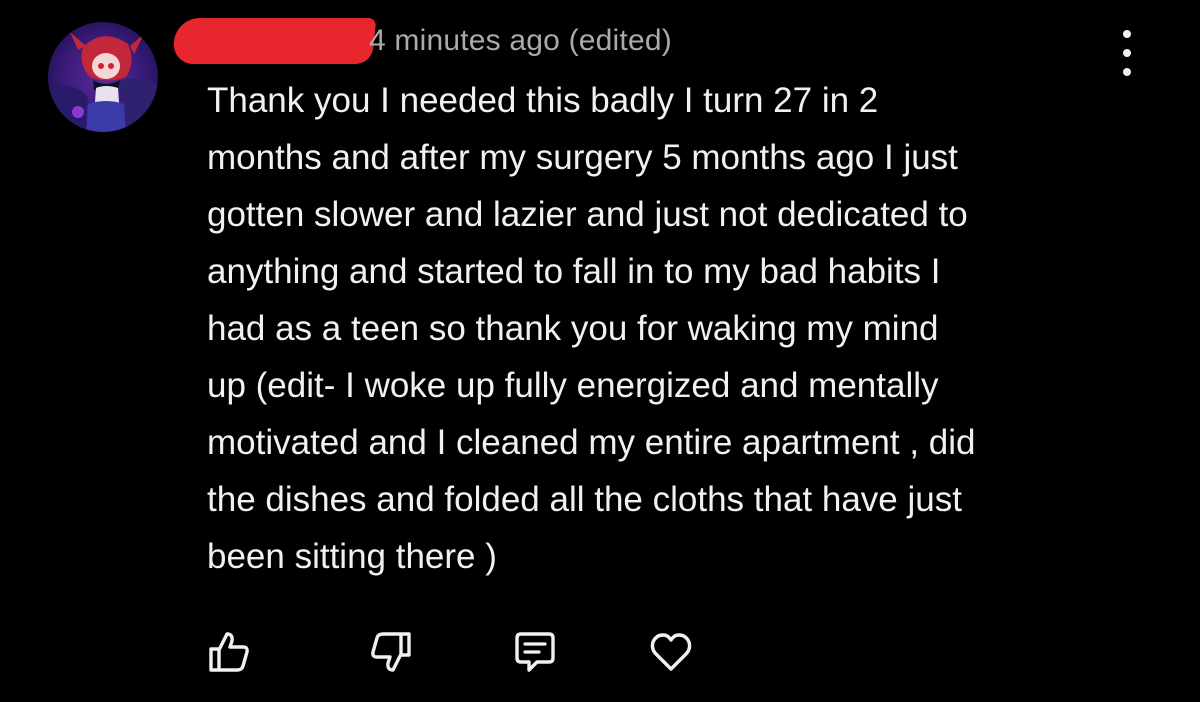 The width and height of the screenshot is (1200, 702). I want to click on dislike-button, so click(391, 652).